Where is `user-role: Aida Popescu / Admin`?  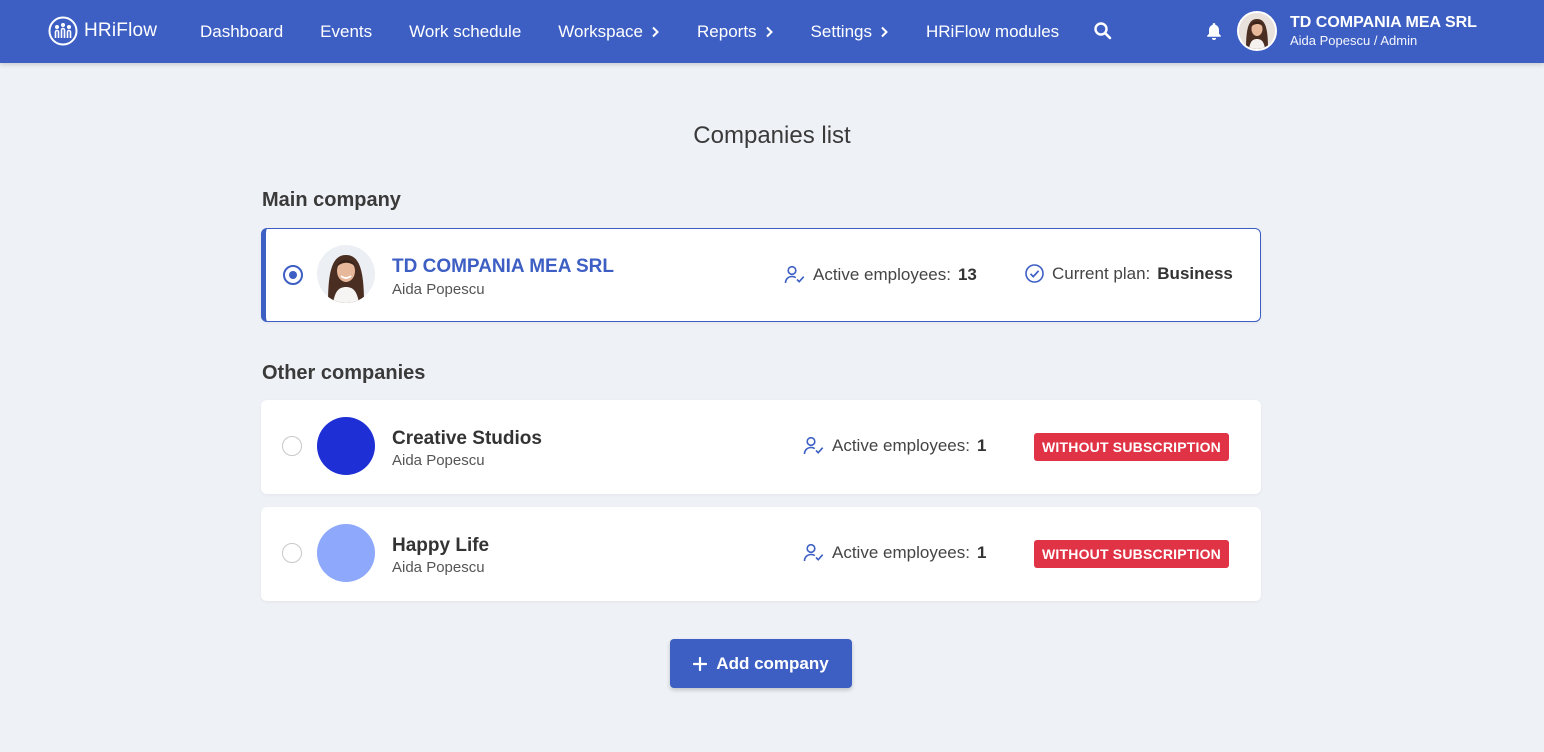
user-role: Aida Popescu / Admin is located at coordinates (1354, 40).